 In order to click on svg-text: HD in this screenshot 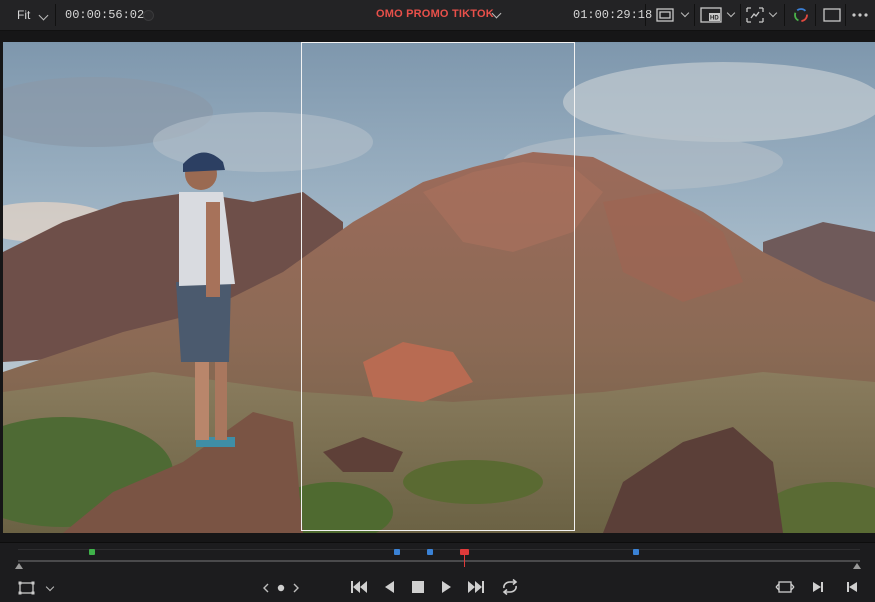, I will do `click(714, 19)`.